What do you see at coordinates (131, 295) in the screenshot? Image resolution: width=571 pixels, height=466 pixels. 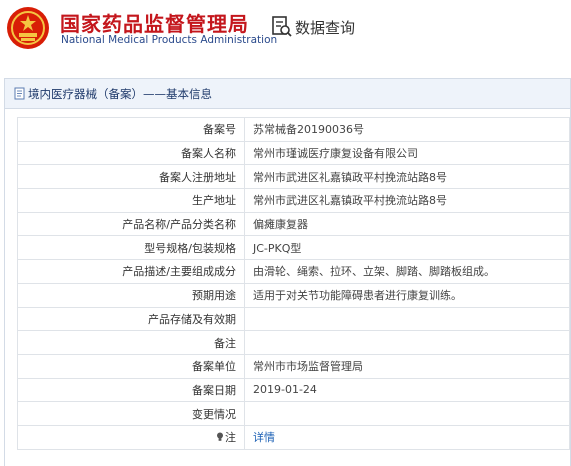 I see `field-label: 预期用途` at bounding box center [131, 295].